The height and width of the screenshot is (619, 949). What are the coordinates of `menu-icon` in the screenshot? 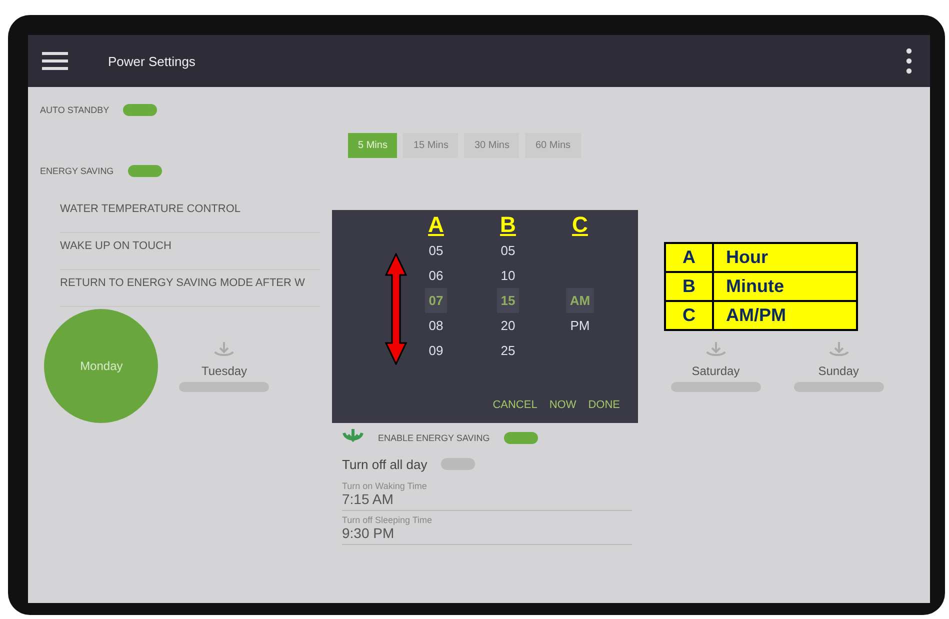 It's located at (55, 61).